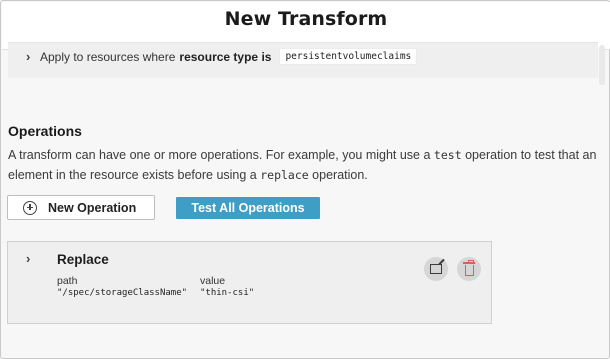 Image resolution: width=610 pixels, height=359 pixels. I want to click on desc-text-3: operation., so click(338, 175).